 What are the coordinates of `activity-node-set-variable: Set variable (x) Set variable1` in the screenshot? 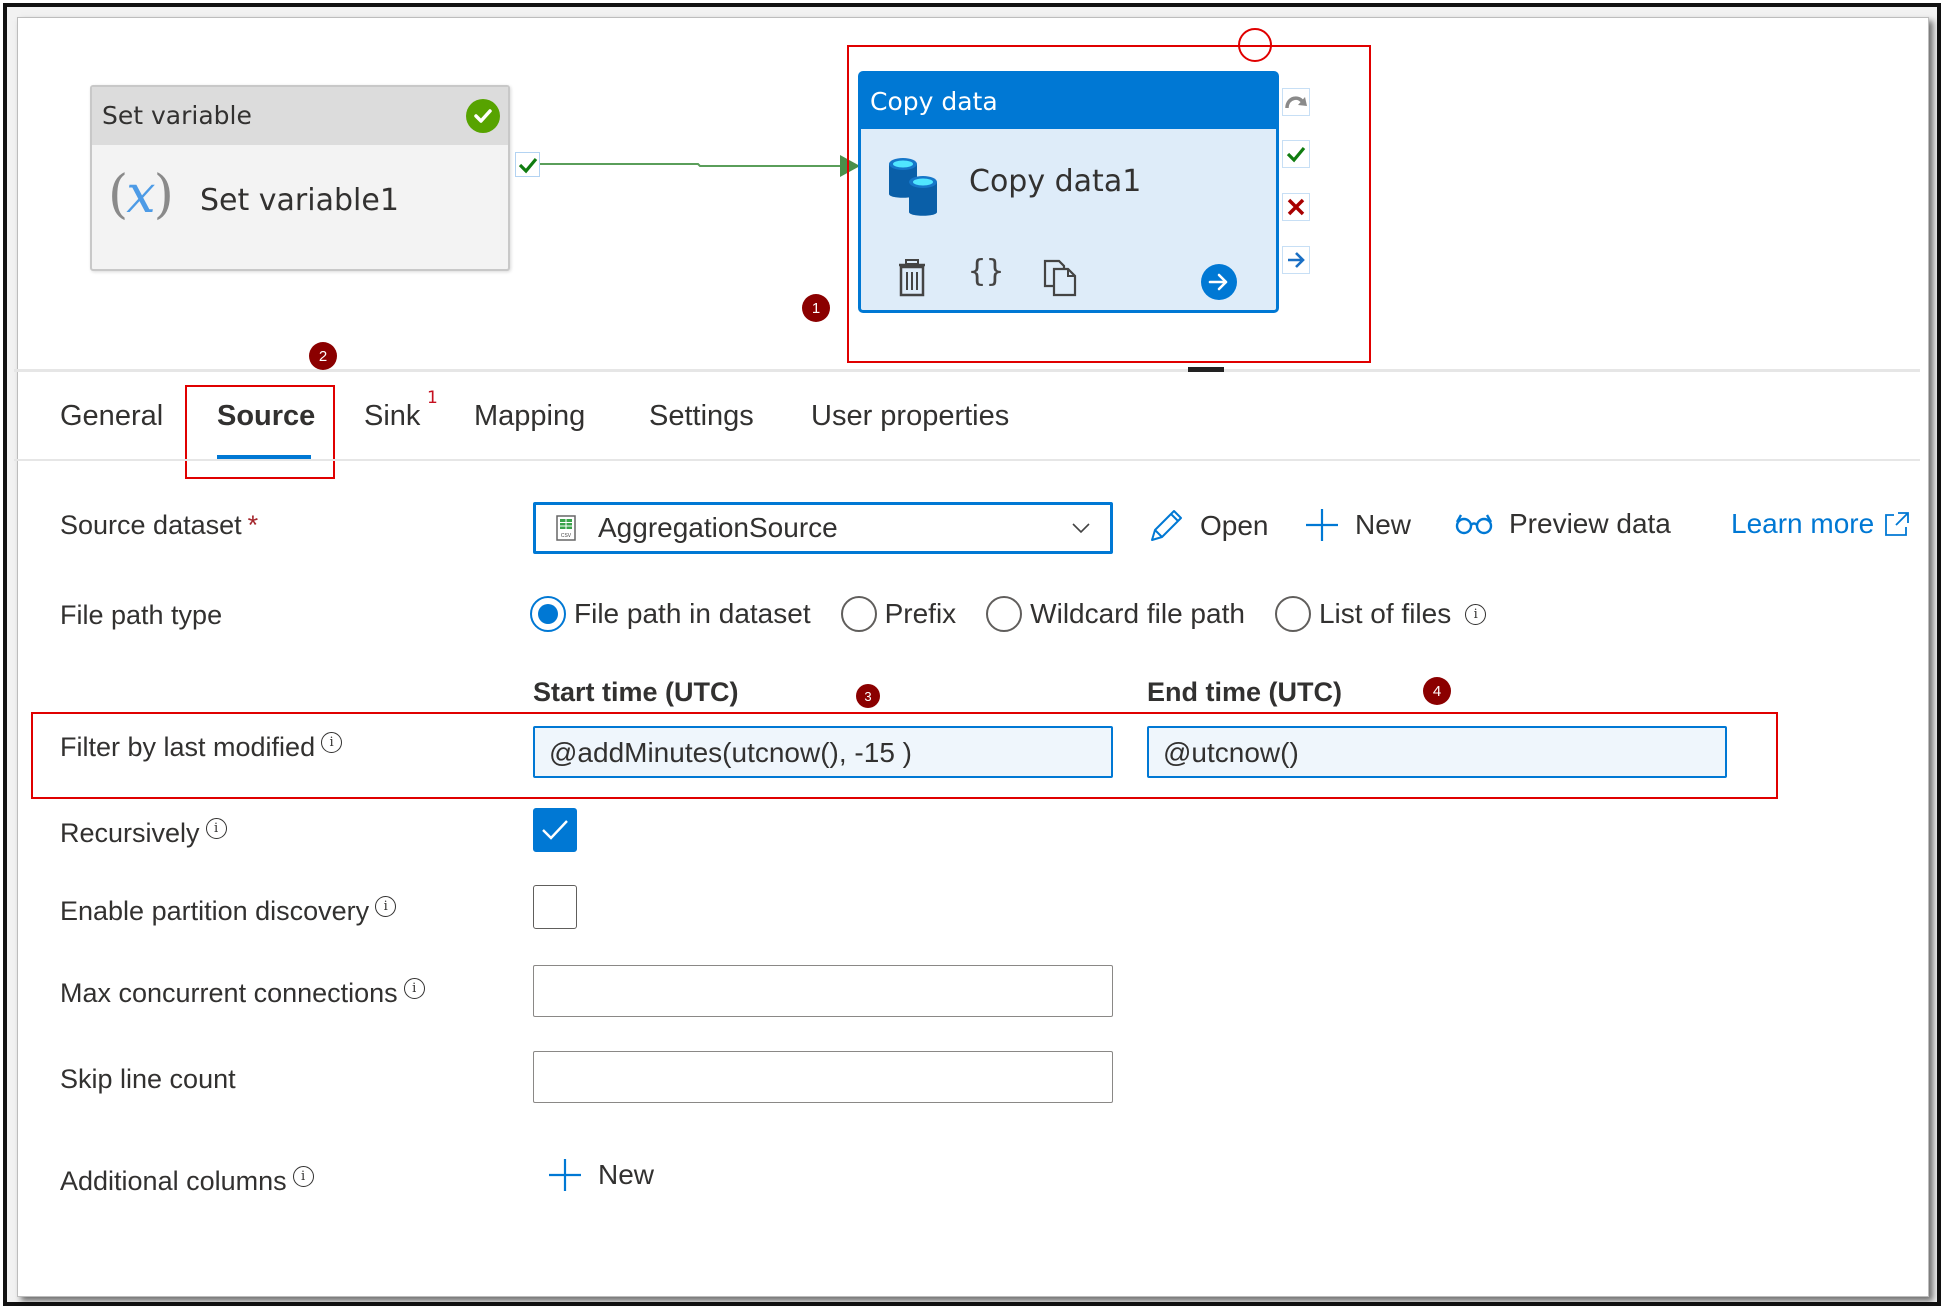 It's located at (300, 178).